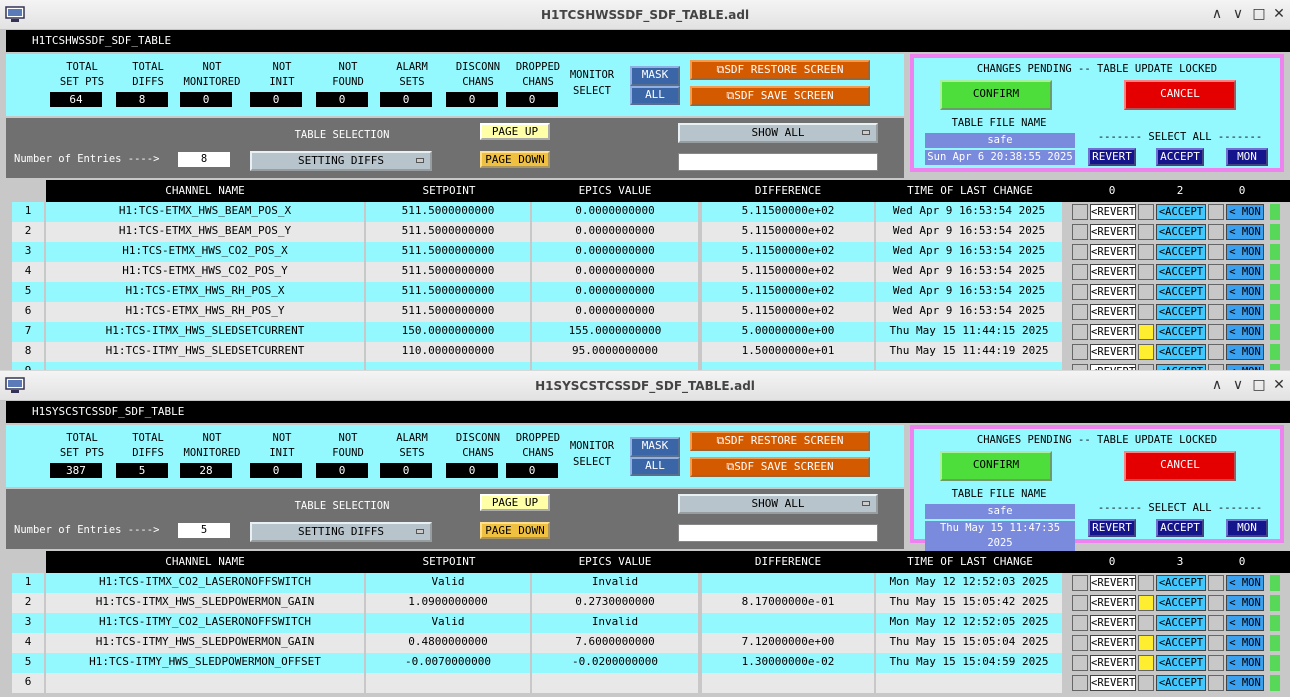 This screenshot has width=1290, height=697. I want to click on filter-input, so click(778, 533).